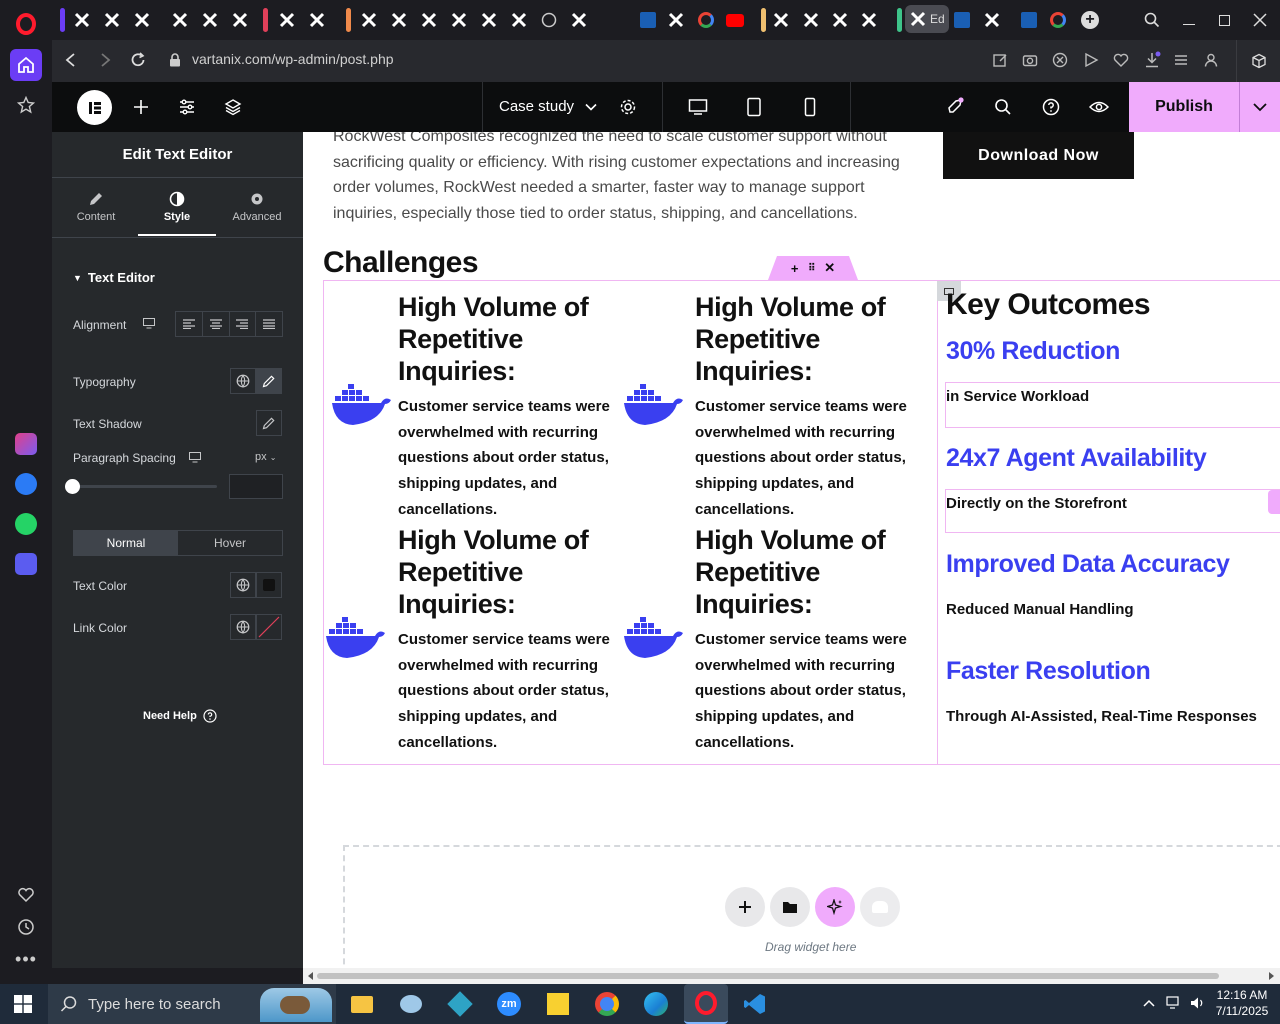 Image resolution: width=1280 pixels, height=1024 pixels. What do you see at coordinates (1184, 107) in the screenshot?
I see `publish-button: Publish` at bounding box center [1184, 107].